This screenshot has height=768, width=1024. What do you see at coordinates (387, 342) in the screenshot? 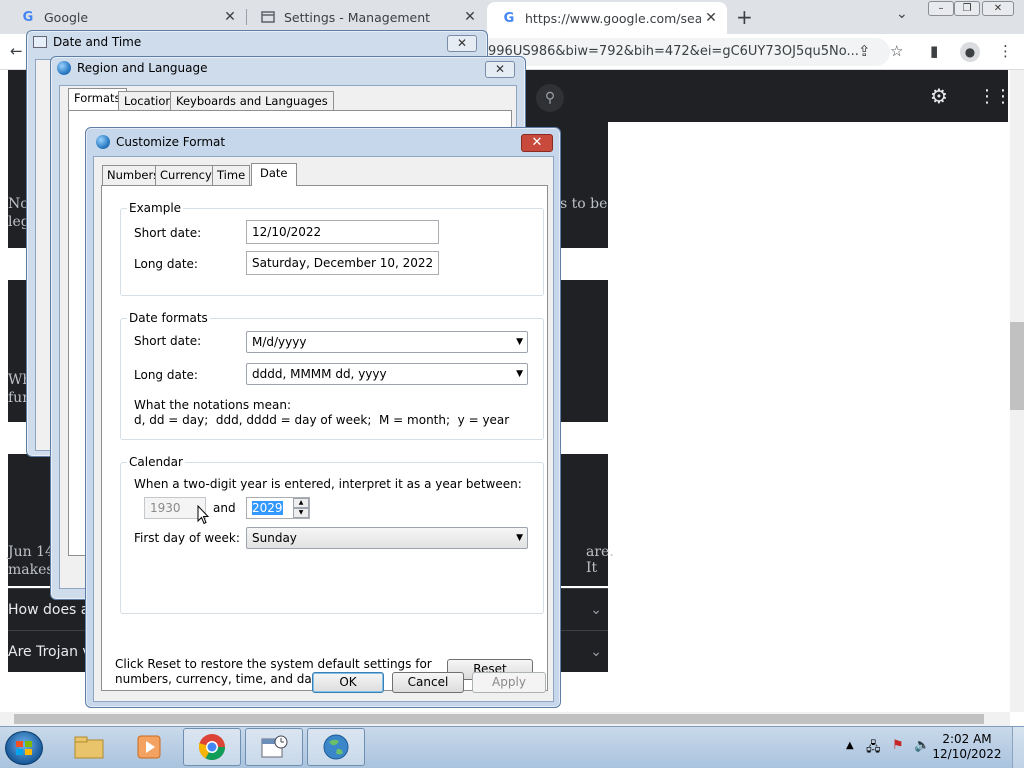
I see `short-date-format-combo: M/d/yyyy ▼` at bounding box center [387, 342].